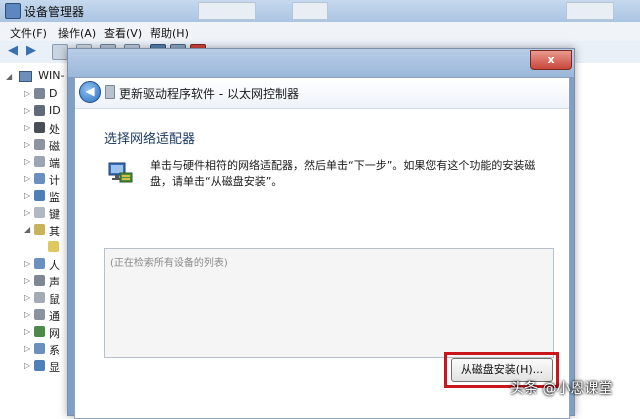 The height and width of the screenshot is (419, 640). What do you see at coordinates (39, 229) in the screenshot?
I see `other-devices-icon` at bounding box center [39, 229].